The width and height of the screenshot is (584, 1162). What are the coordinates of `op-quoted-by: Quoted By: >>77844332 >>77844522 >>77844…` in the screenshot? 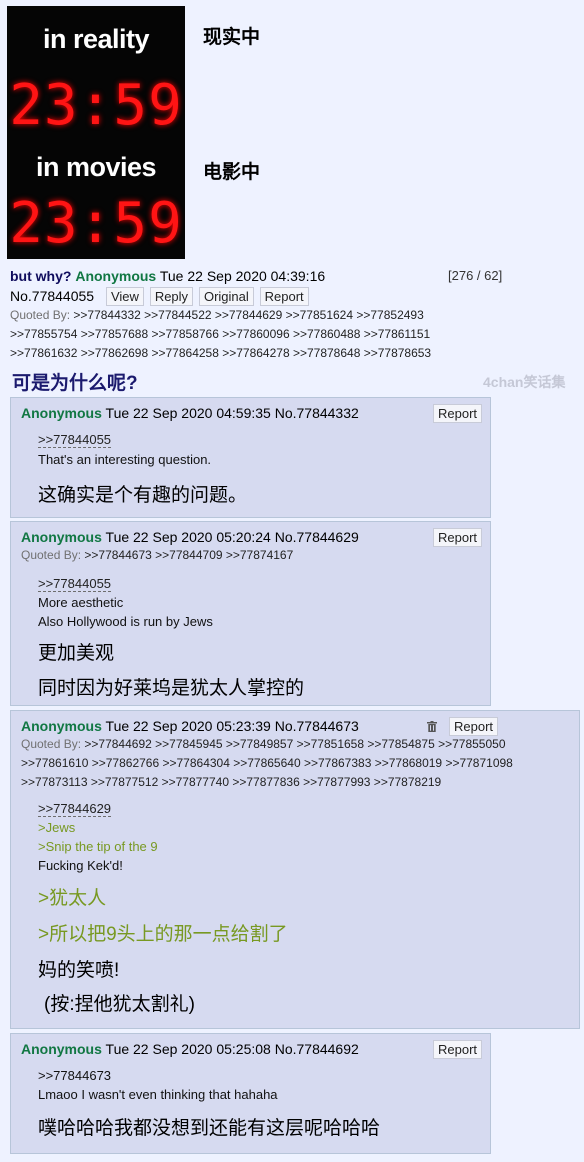 It's located at (295, 334).